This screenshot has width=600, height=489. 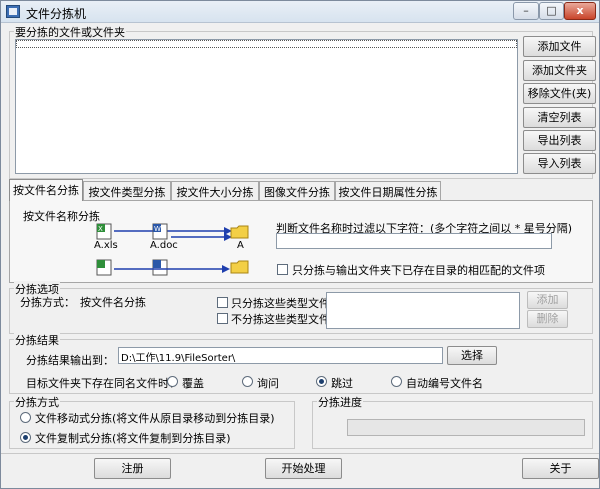 What do you see at coordinates (70, 32) in the screenshot?
I see `file-list-group-label: 要分拣的文件或文件夹` at bounding box center [70, 32].